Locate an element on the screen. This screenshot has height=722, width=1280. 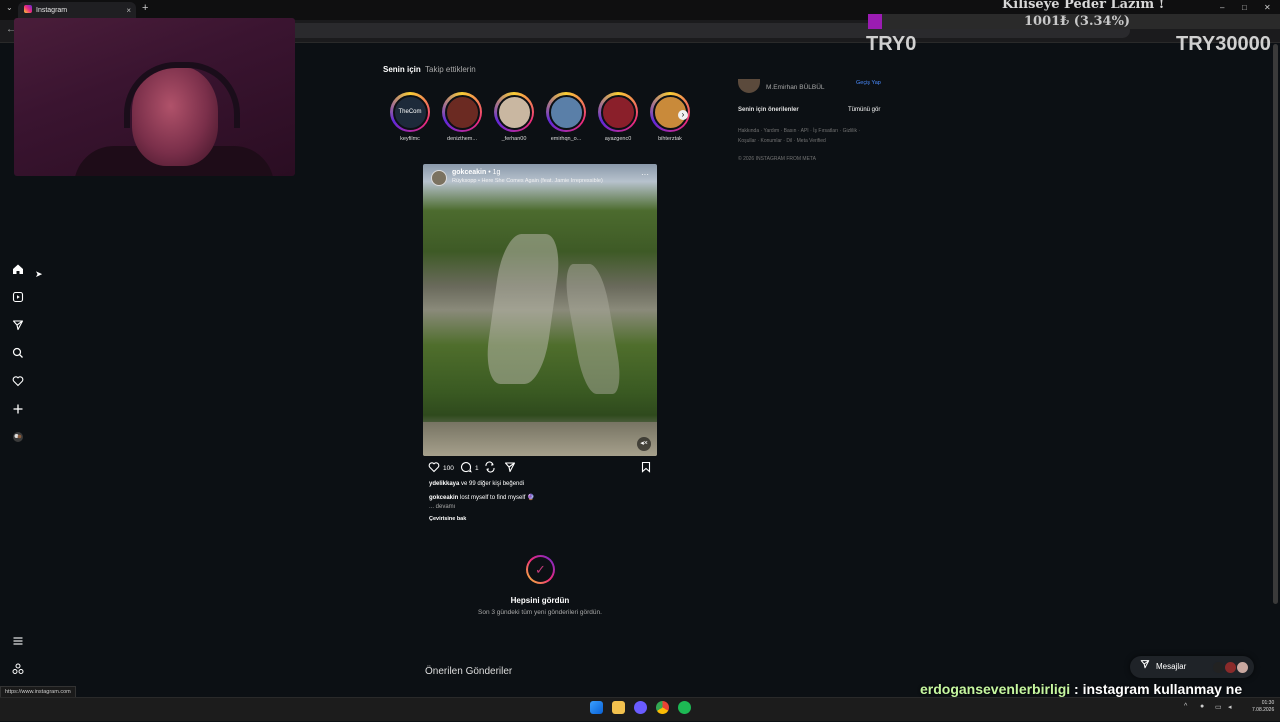
donation-title: Kiliseye Peder Lazım ! is located at coordinates (1083, 6).